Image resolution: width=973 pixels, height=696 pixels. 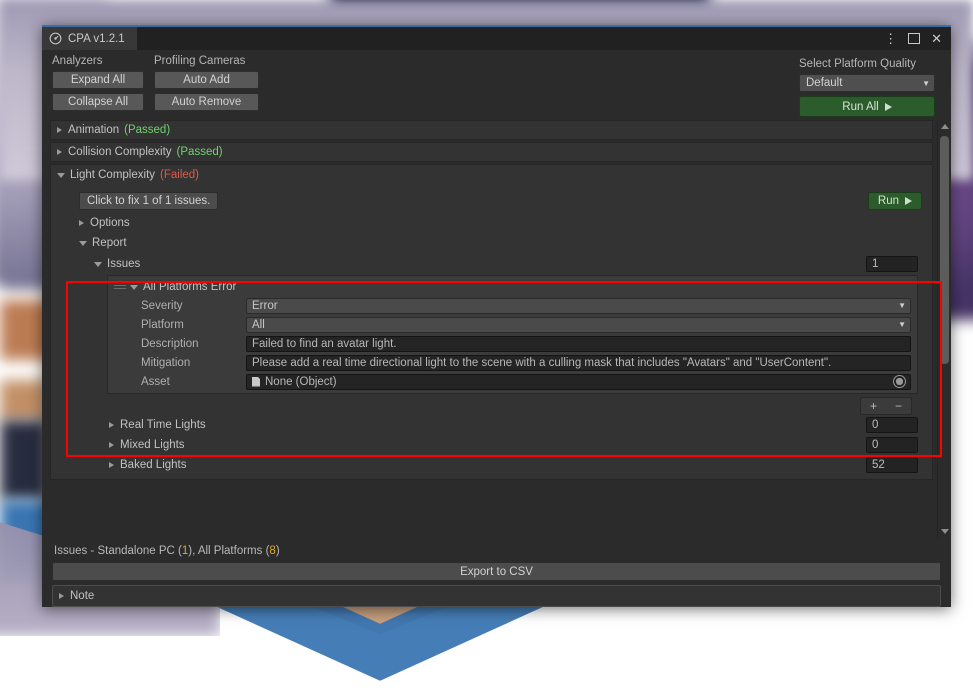 I want to click on add-remove-row: + −, so click(x=491, y=404).